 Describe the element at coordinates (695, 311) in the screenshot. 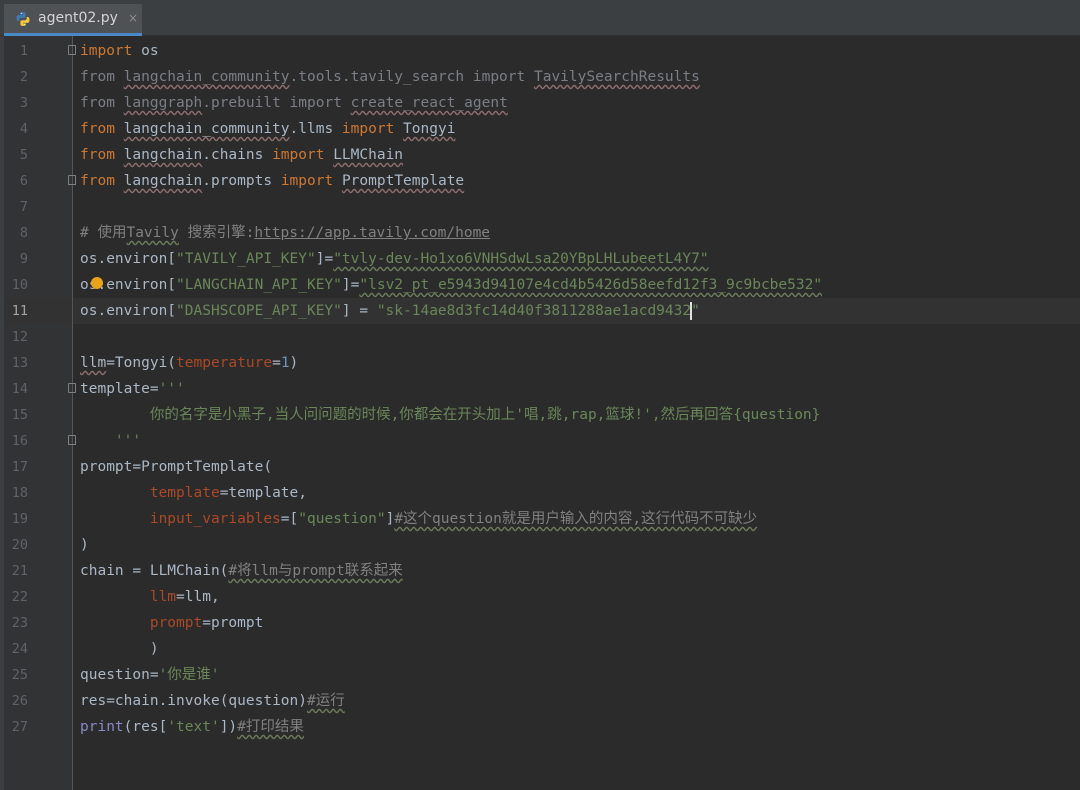

I see `string-literal: "` at that location.